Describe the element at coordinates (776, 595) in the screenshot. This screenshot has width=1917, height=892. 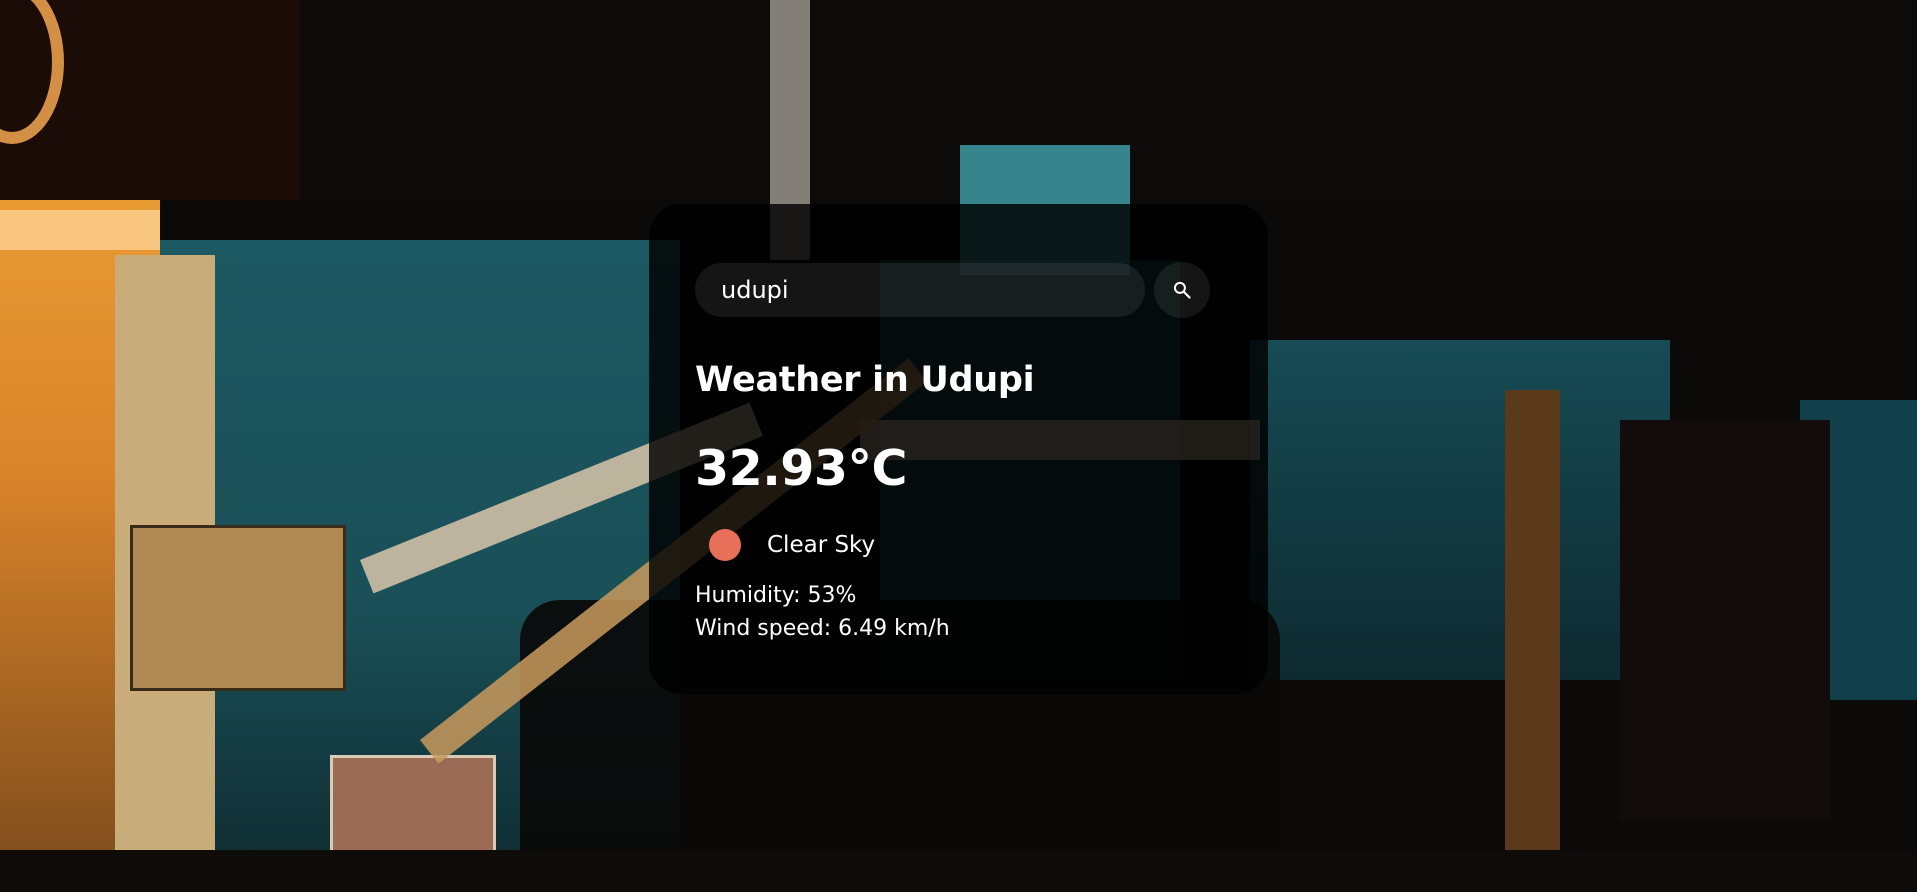
I see `humidity: Humidity: 53%` at that location.